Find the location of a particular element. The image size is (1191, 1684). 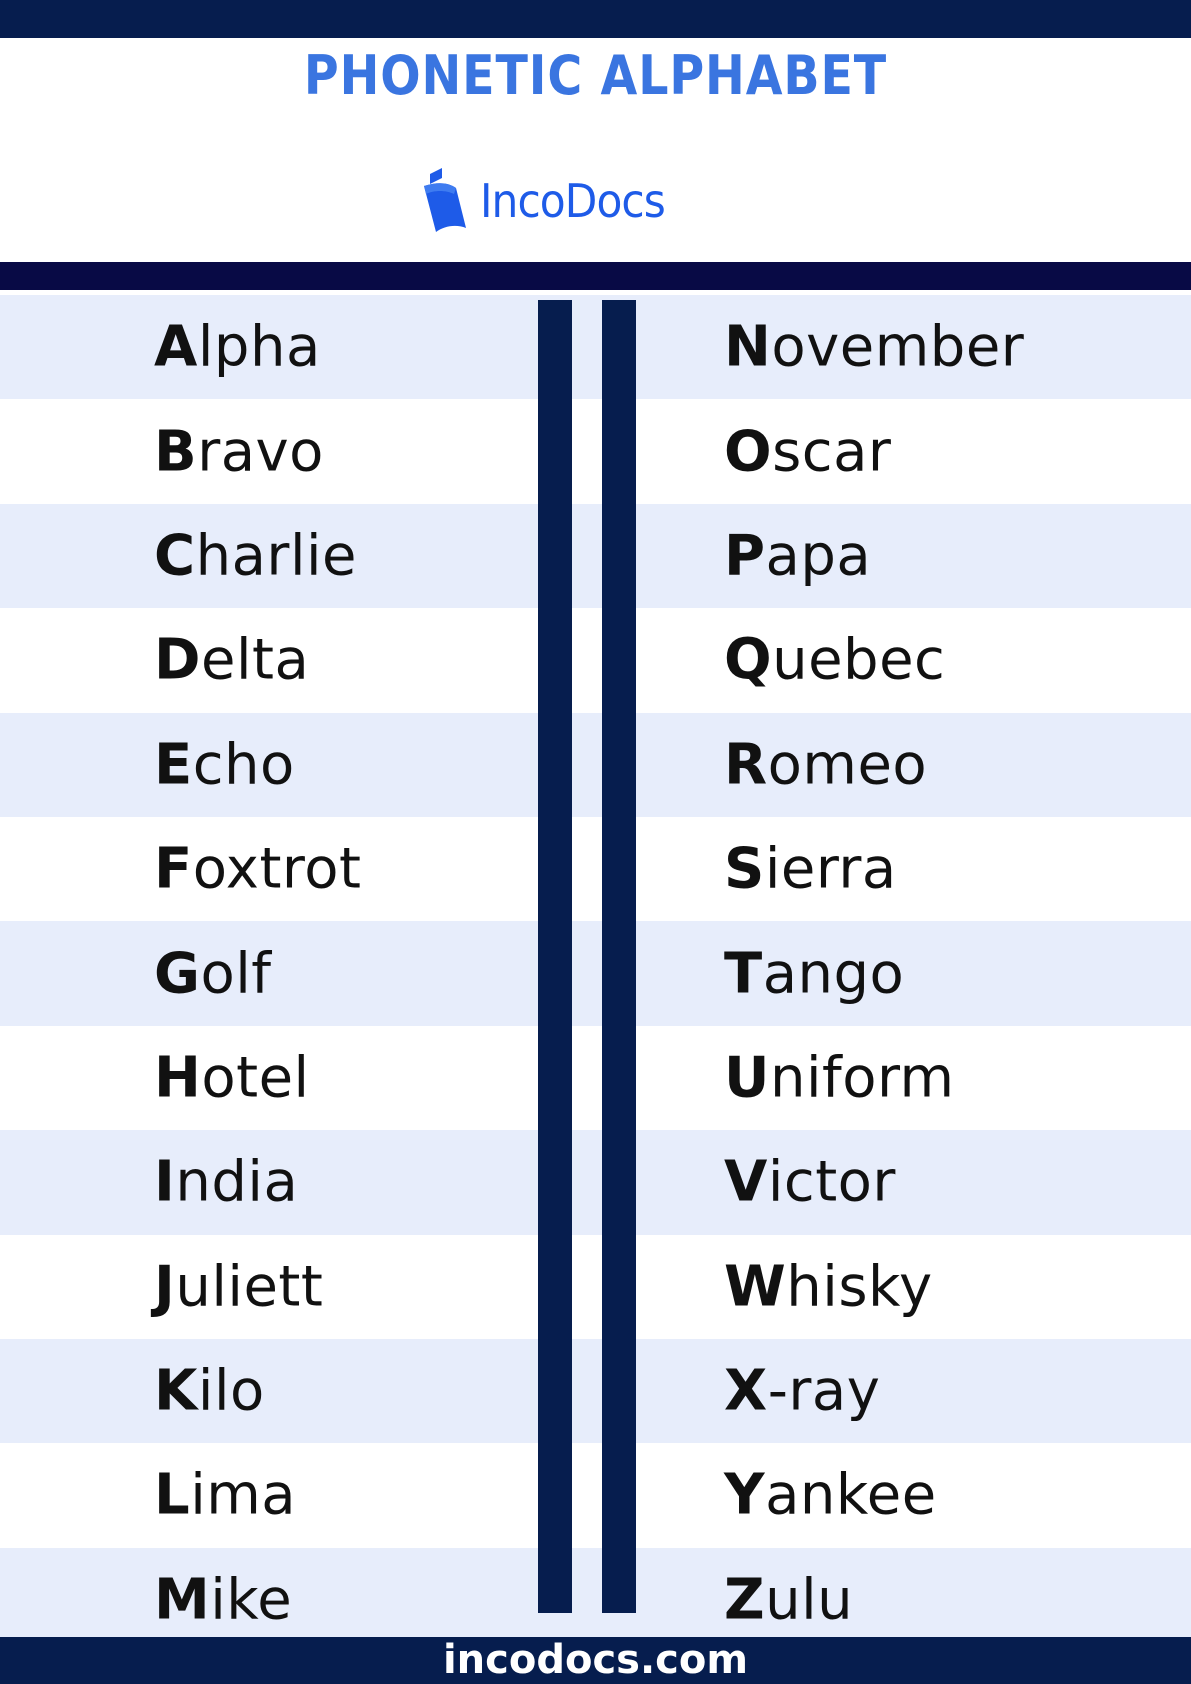

word-initial: P is located at coordinates (745, 556).